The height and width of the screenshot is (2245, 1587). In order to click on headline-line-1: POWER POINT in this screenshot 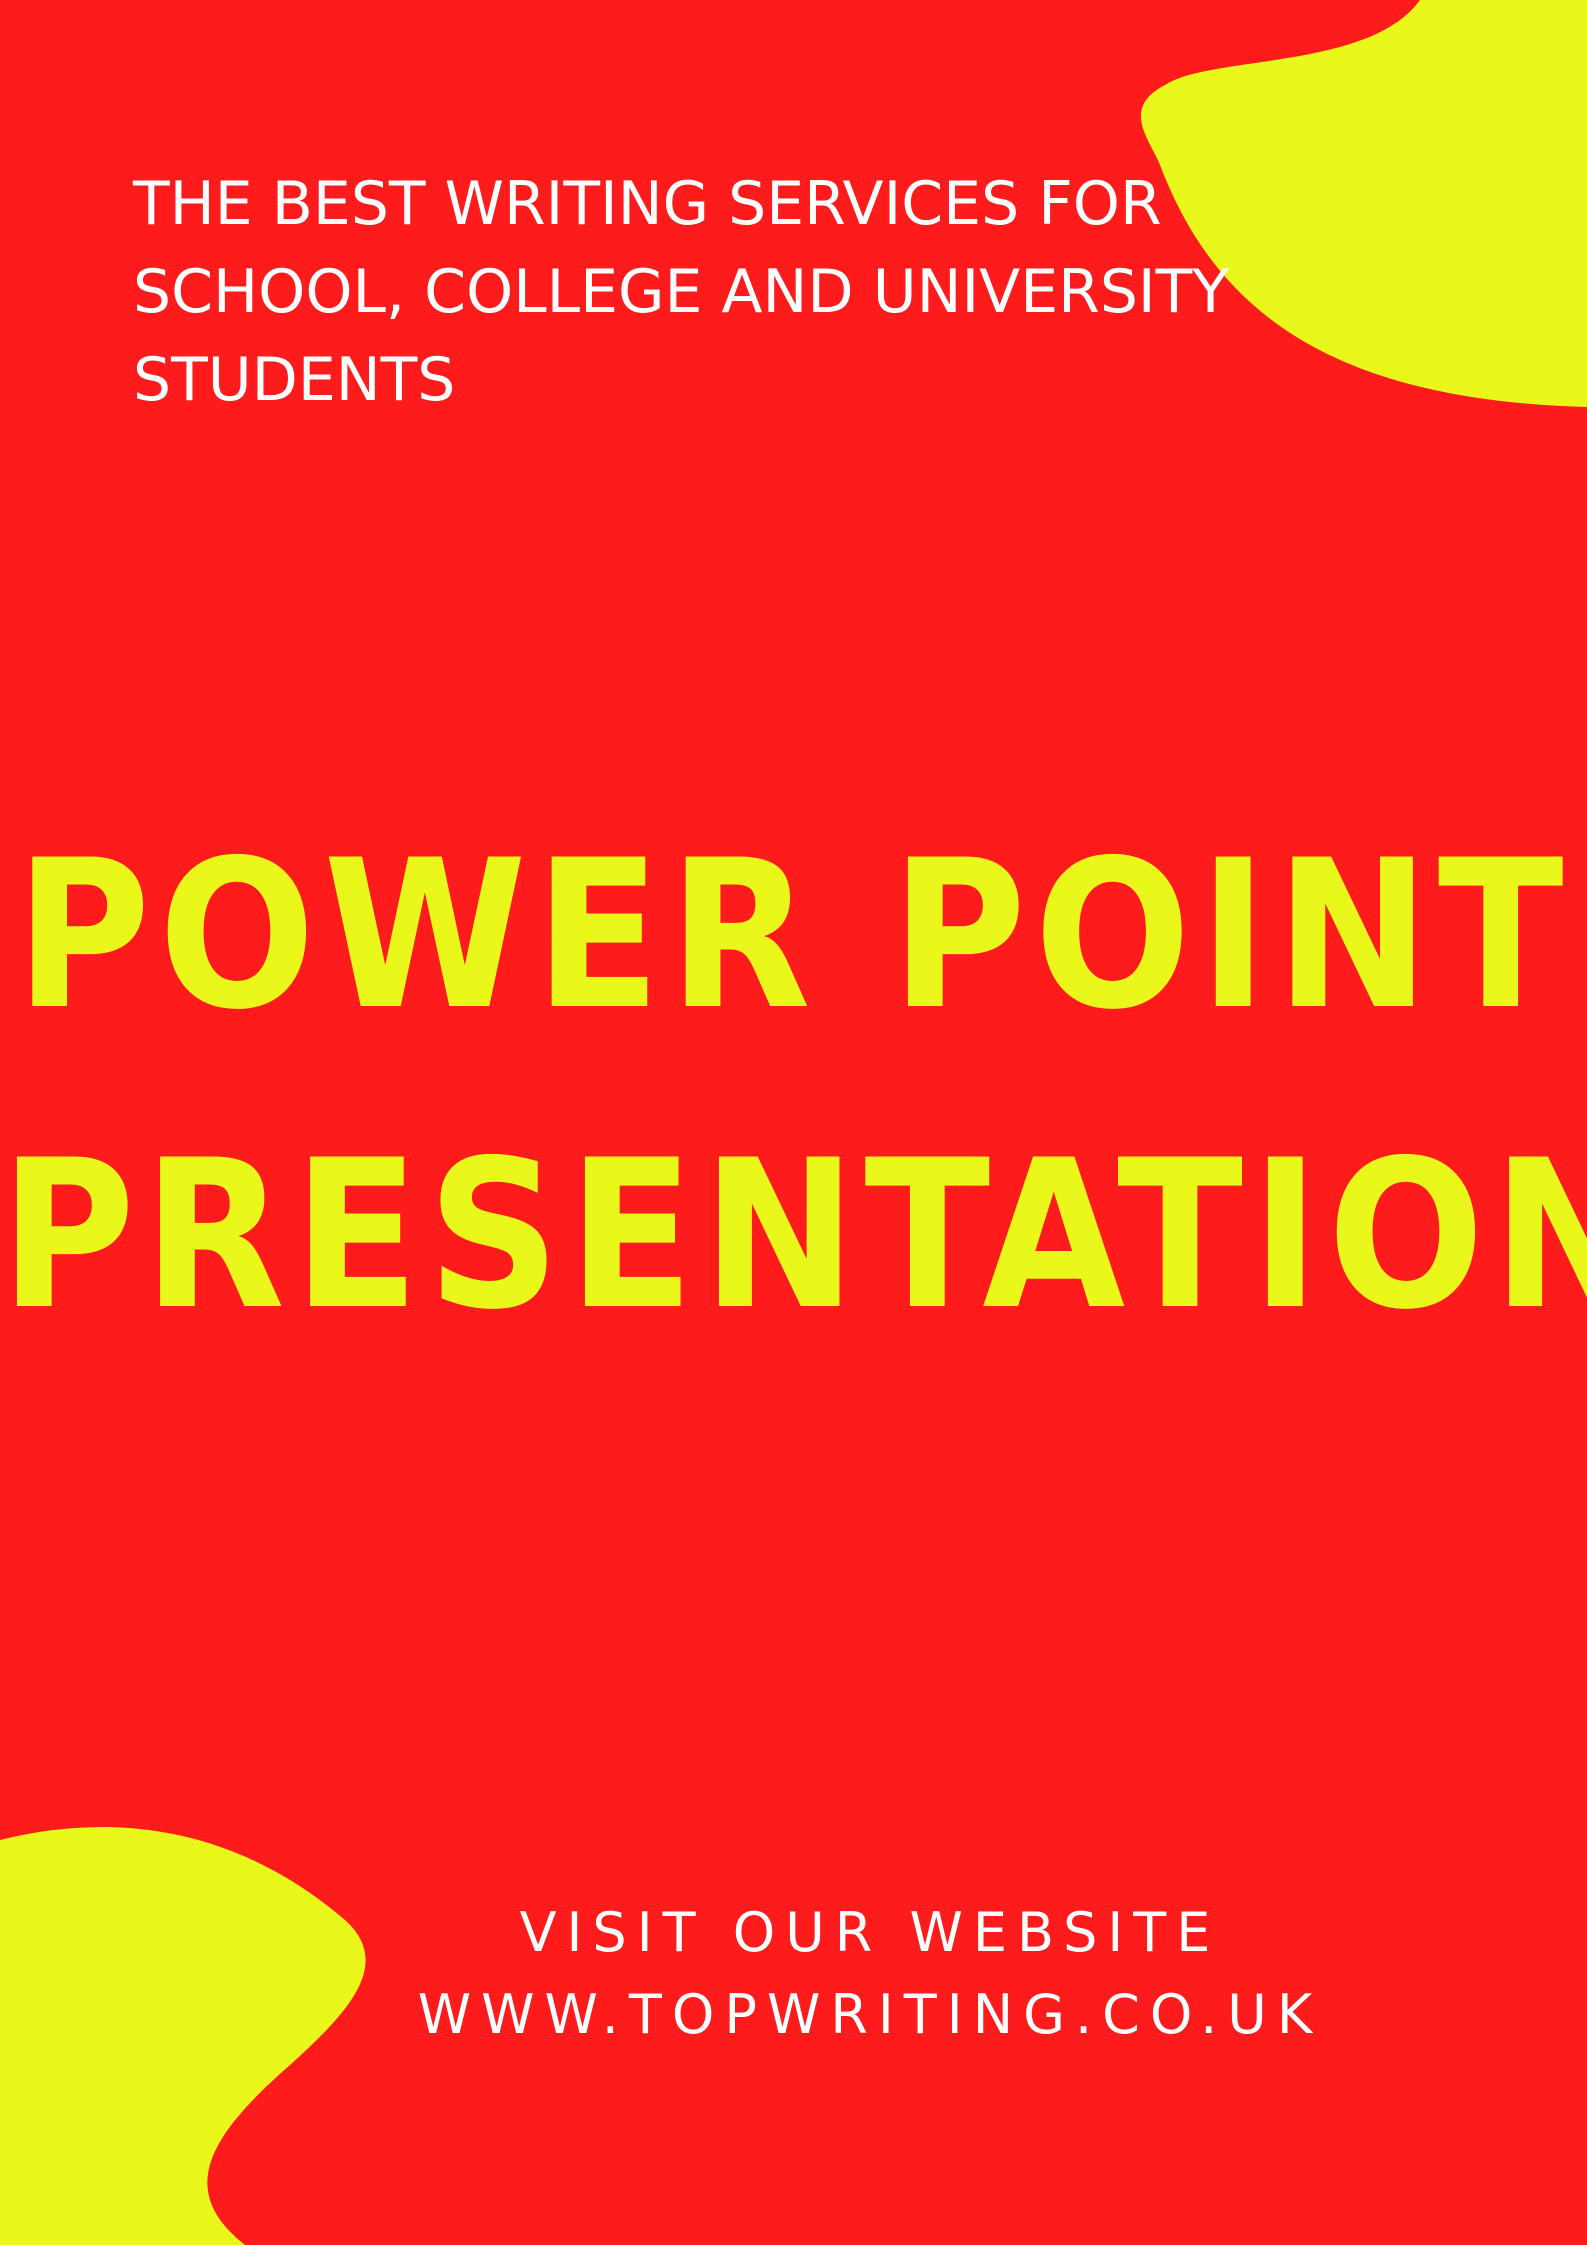, I will do `click(793, 936)`.